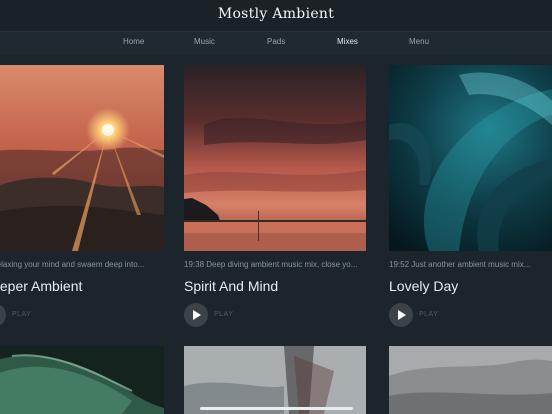 The height and width of the screenshot is (414, 552). I want to click on nav-bar: Home Music Pads Mixes Menu, so click(276, 43).